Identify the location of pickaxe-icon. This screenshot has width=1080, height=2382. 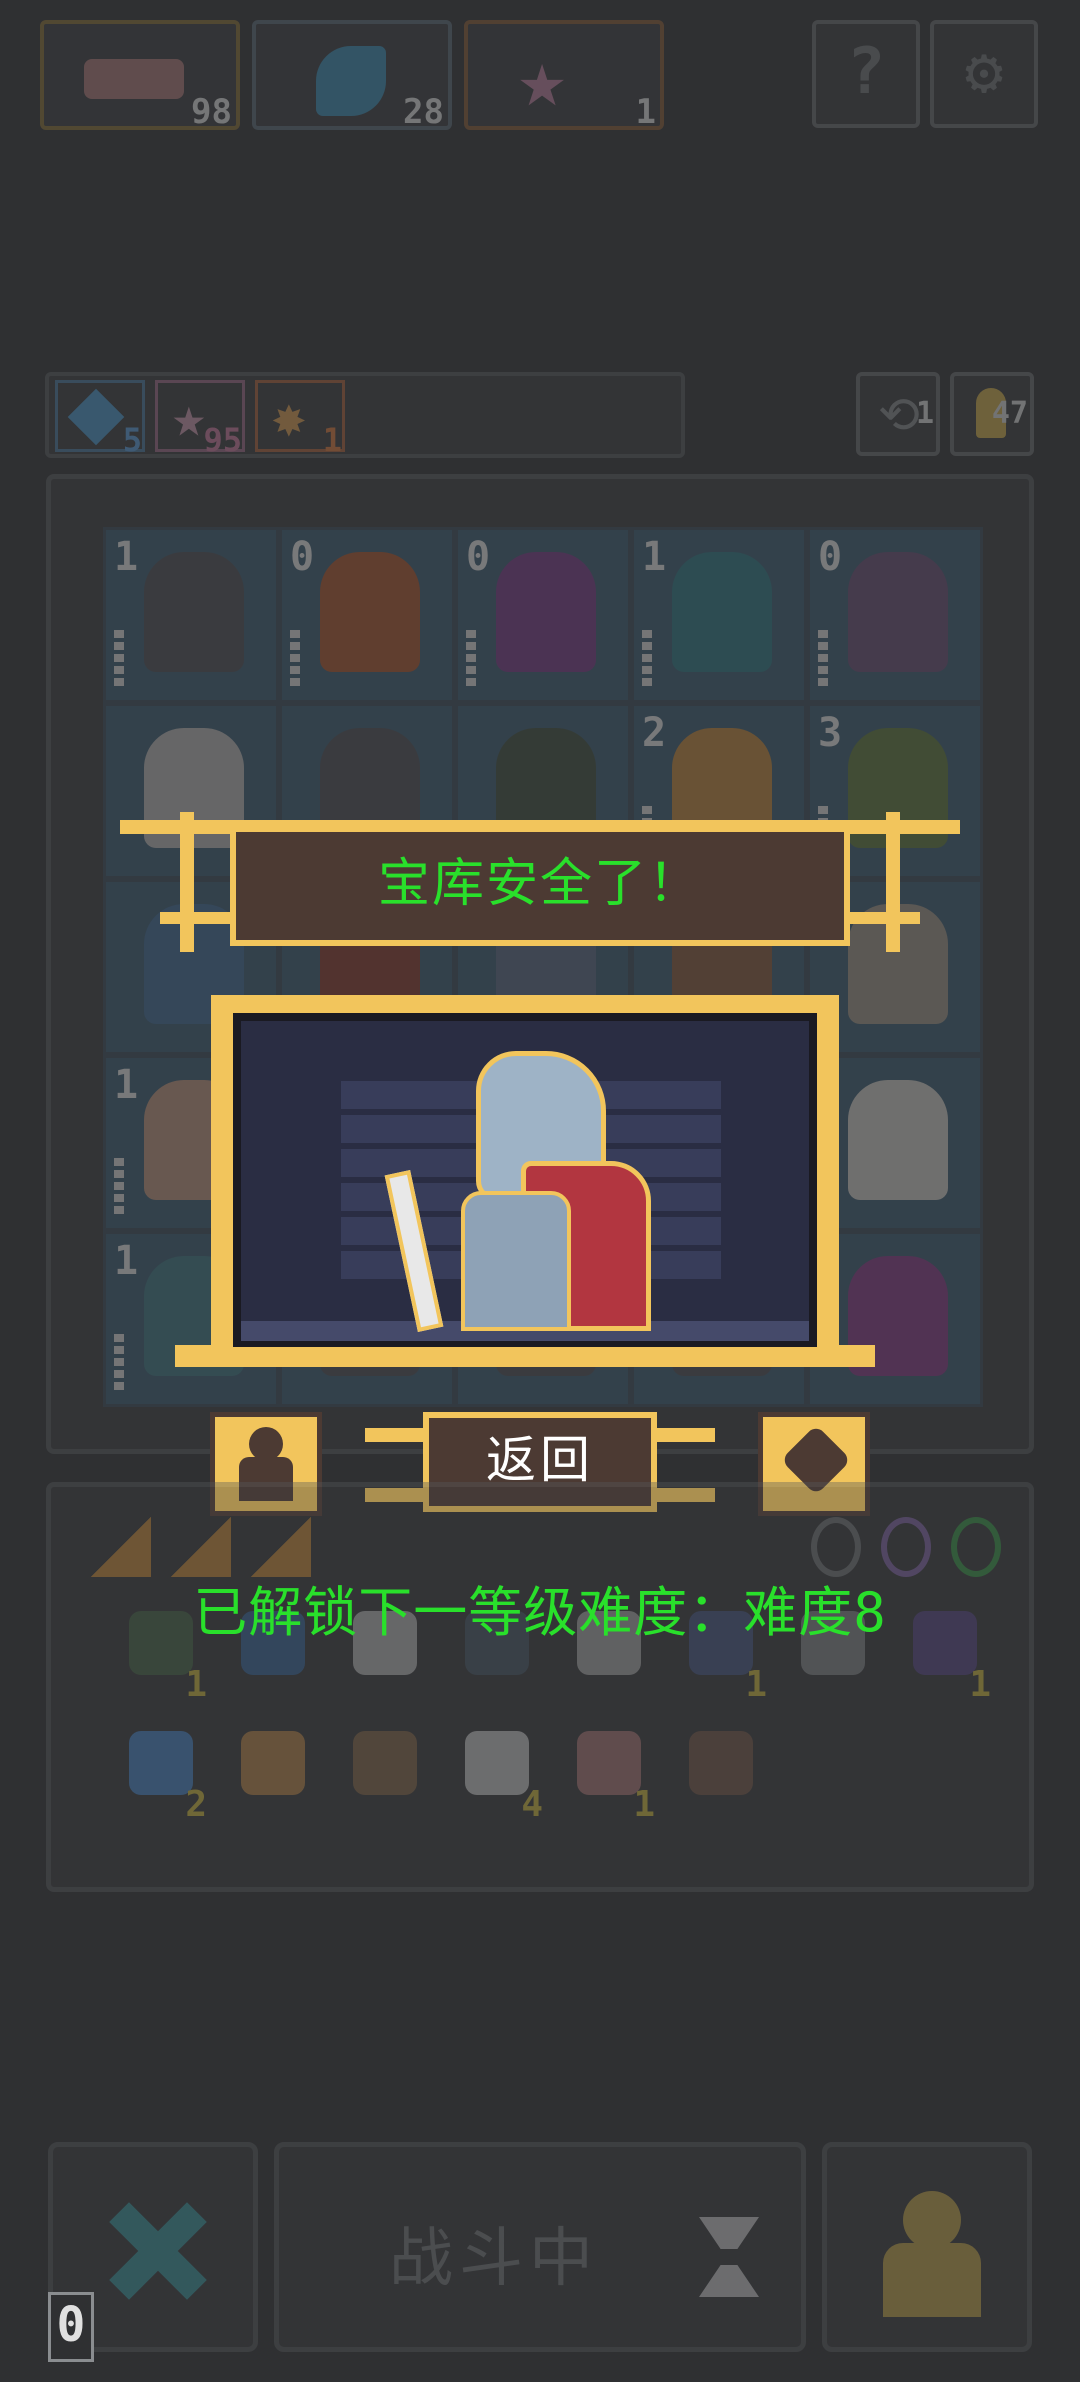
(385, 1763).